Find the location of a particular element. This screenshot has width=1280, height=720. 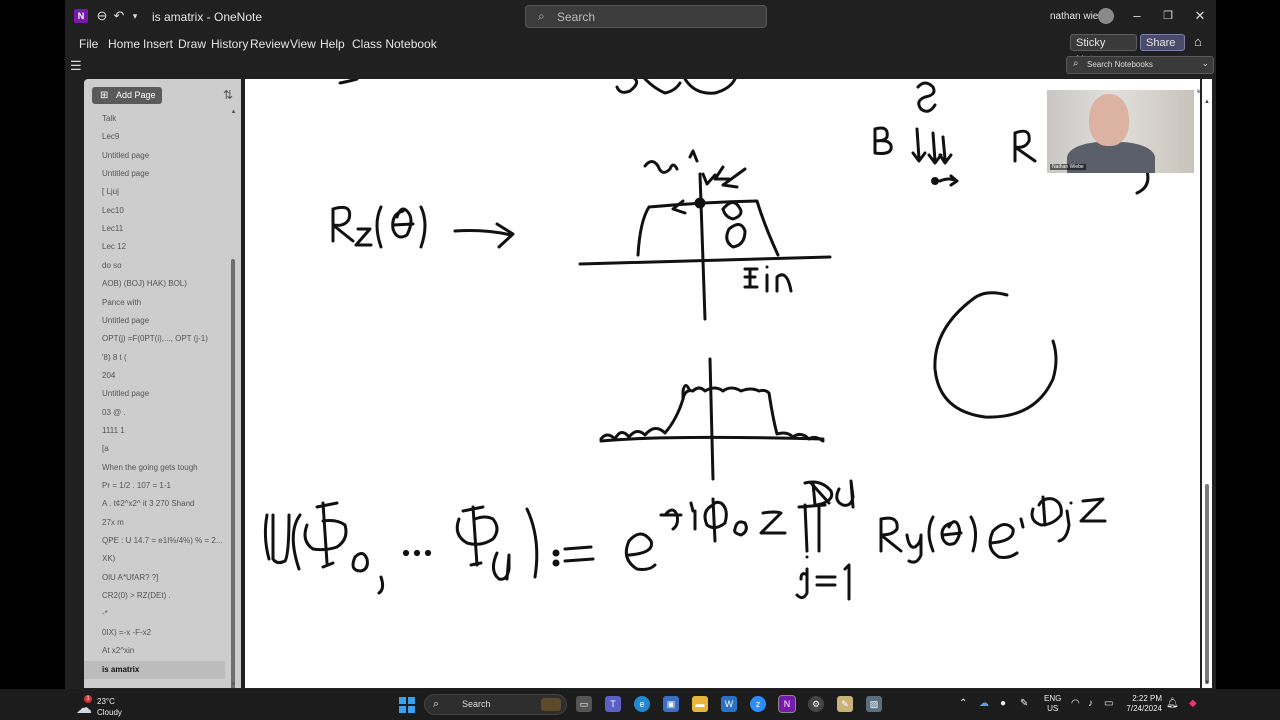

page-list-item: -* is located at coordinates (154, 614).